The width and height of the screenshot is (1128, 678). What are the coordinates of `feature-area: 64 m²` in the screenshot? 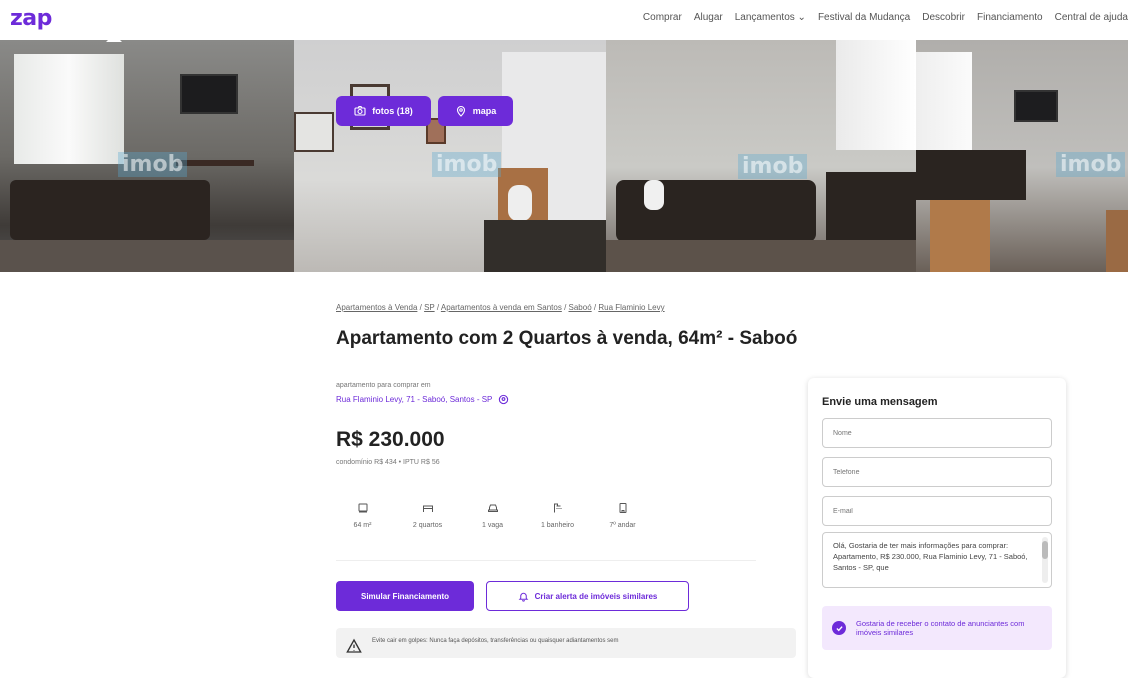 It's located at (362, 515).